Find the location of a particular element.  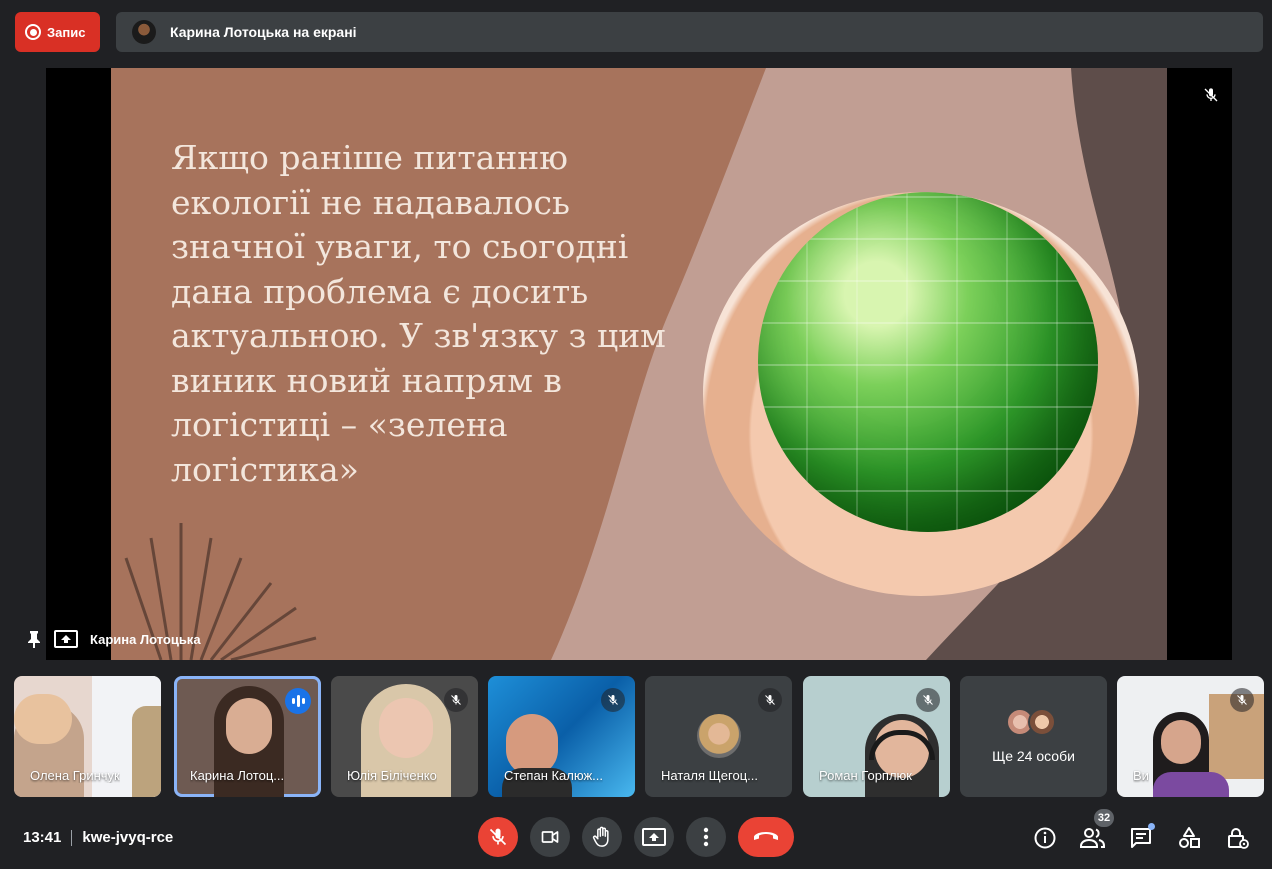

raise-hand-button is located at coordinates (602, 837).